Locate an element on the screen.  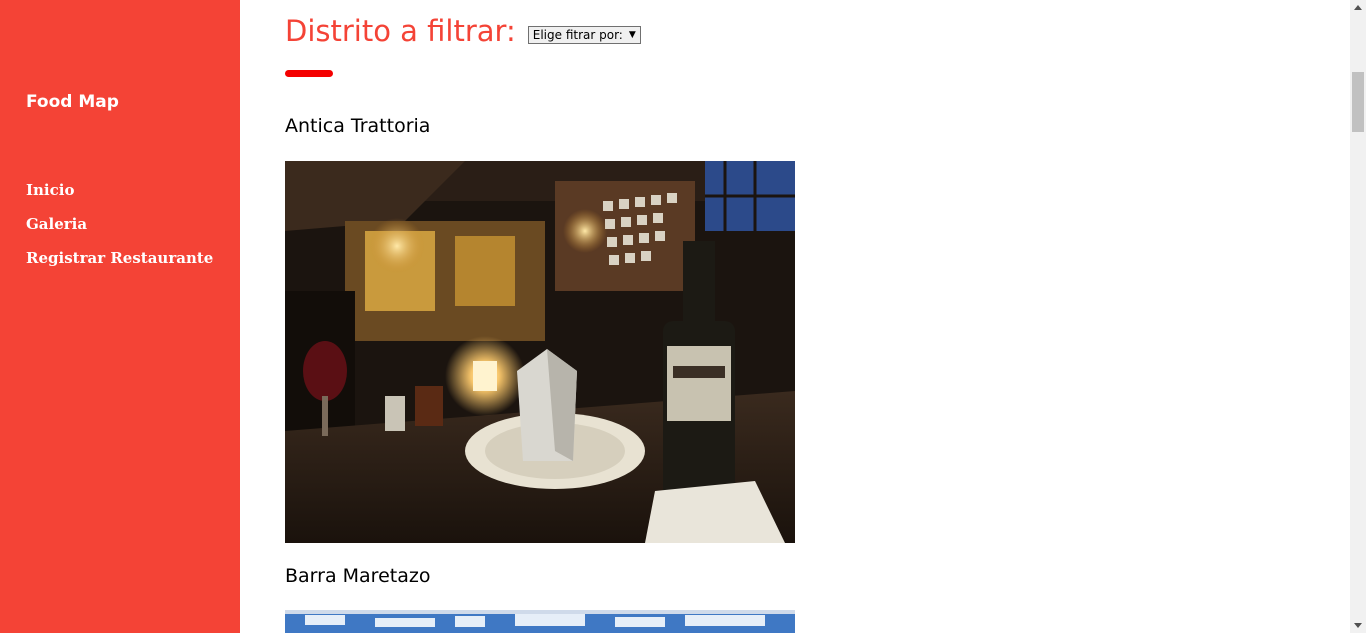
scroll-up-arrow-icon is located at coordinates (1358, 7).